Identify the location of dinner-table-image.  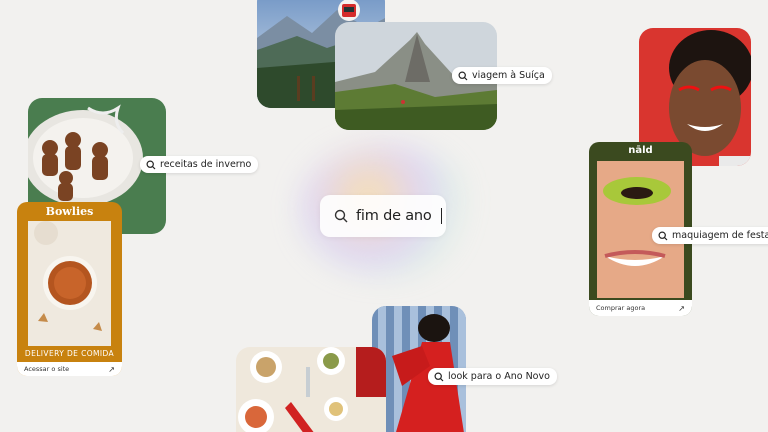
(311, 389).